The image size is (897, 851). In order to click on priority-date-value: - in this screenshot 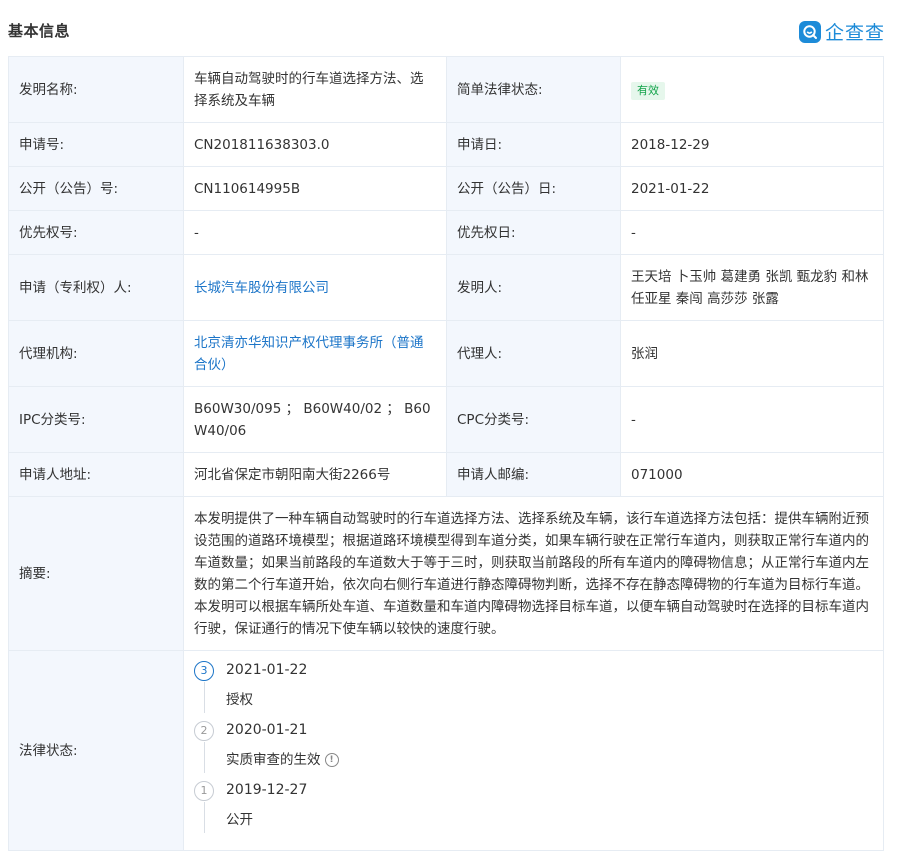, I will do `click(752, 232)`.